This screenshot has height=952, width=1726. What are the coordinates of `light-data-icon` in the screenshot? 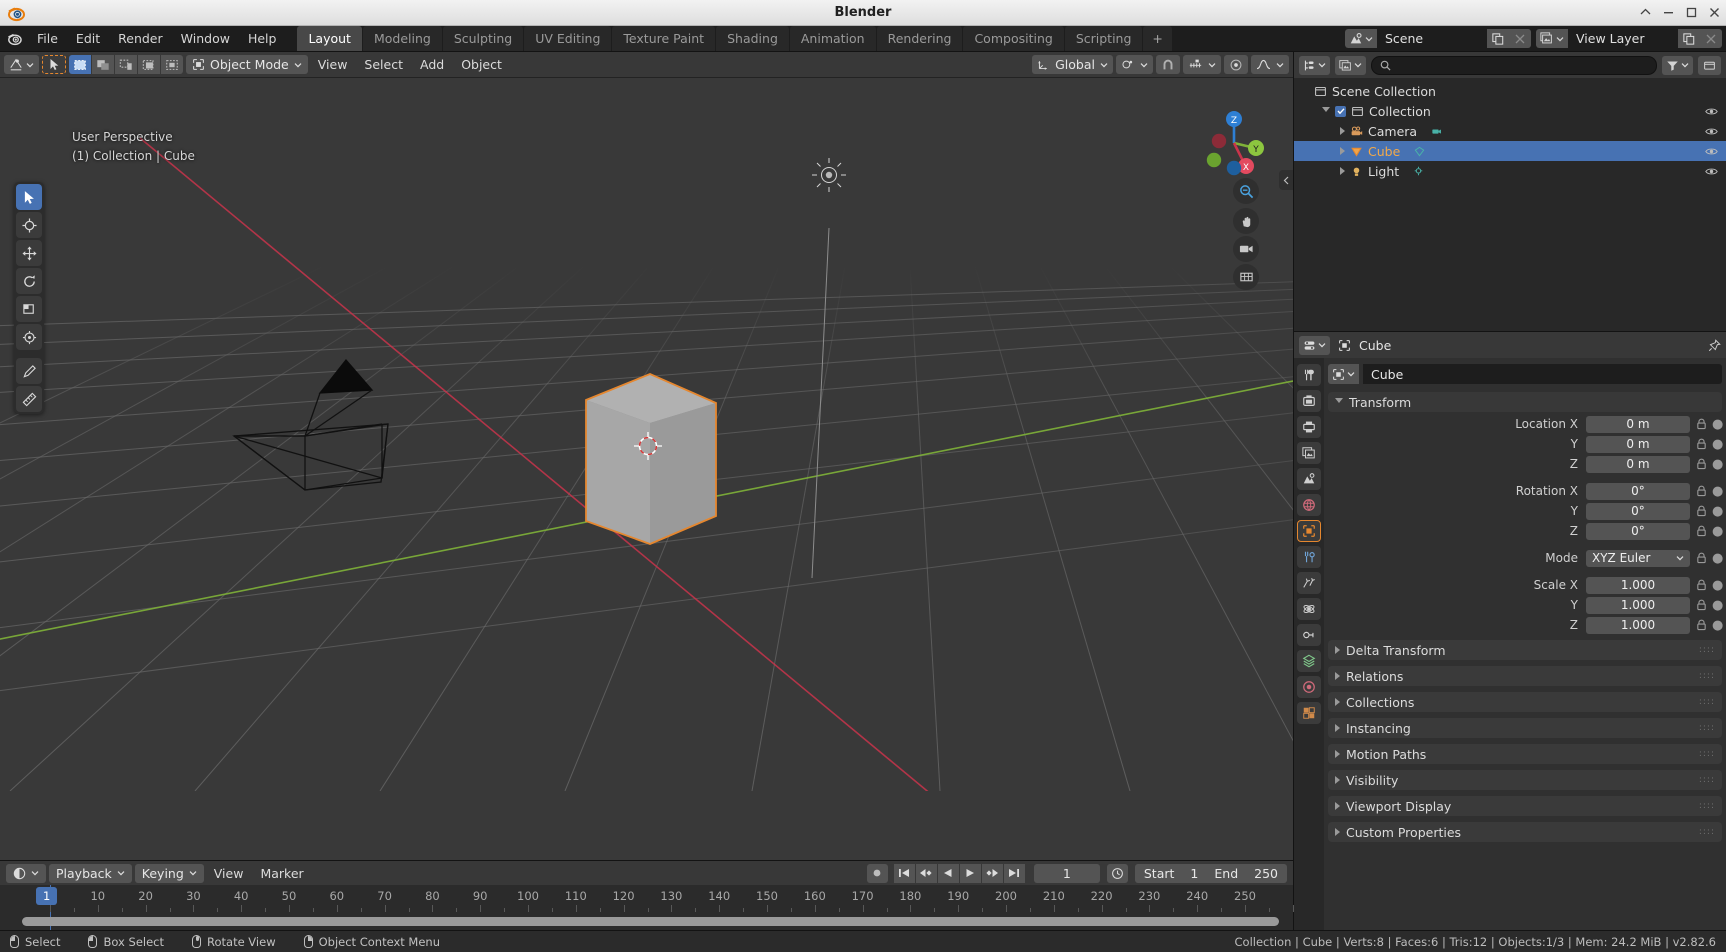 It's located at (1418, 171).